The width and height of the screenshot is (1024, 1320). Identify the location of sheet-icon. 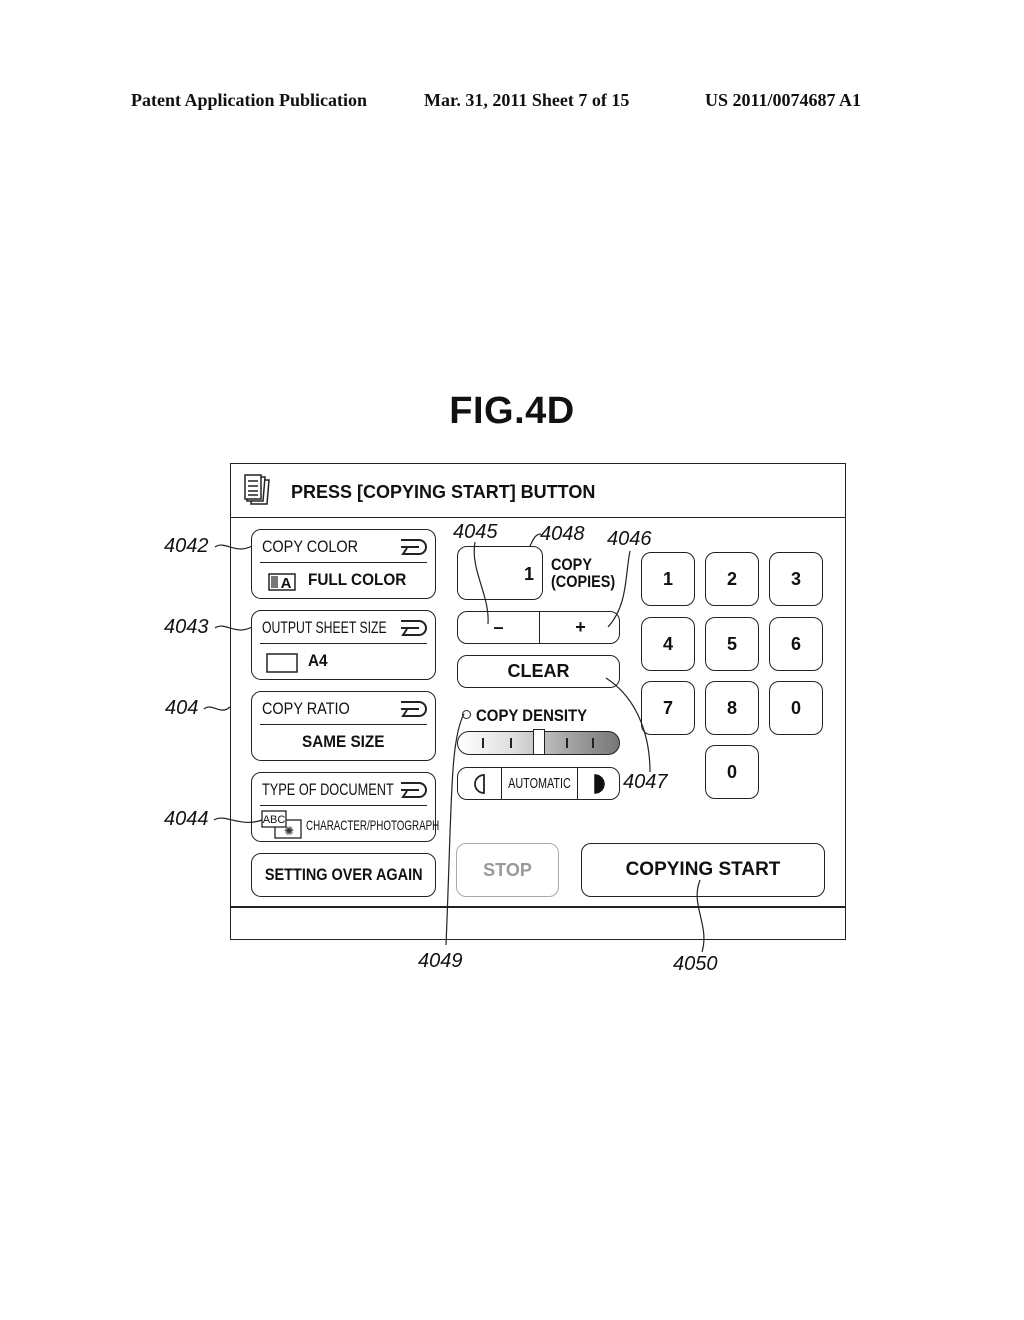
(282, 665).